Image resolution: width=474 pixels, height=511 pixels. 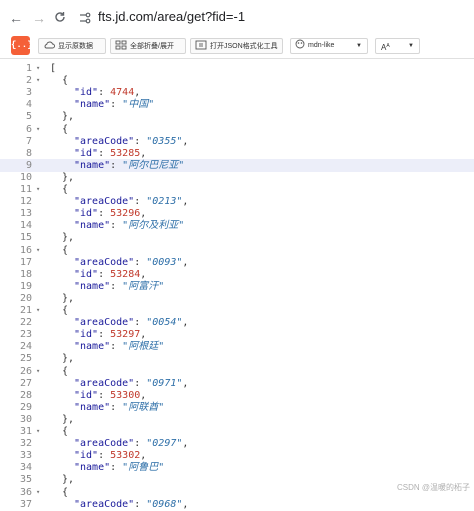 I want to click on json-number: 53297, so click(x=125, y=335).